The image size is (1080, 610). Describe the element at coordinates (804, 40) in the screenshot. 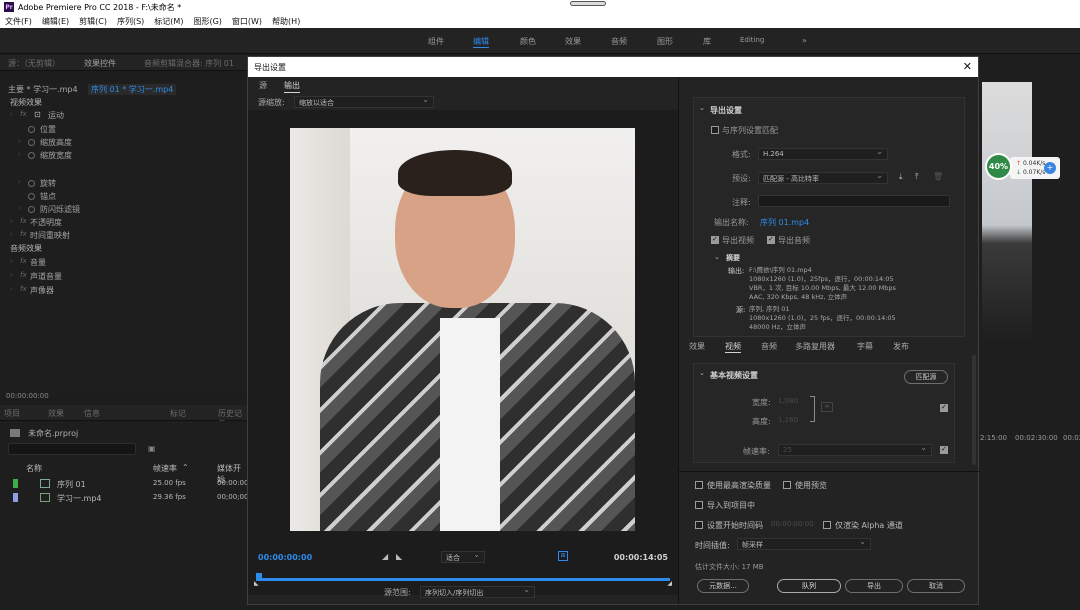

I see `workspace-more-icon: »` at that location.